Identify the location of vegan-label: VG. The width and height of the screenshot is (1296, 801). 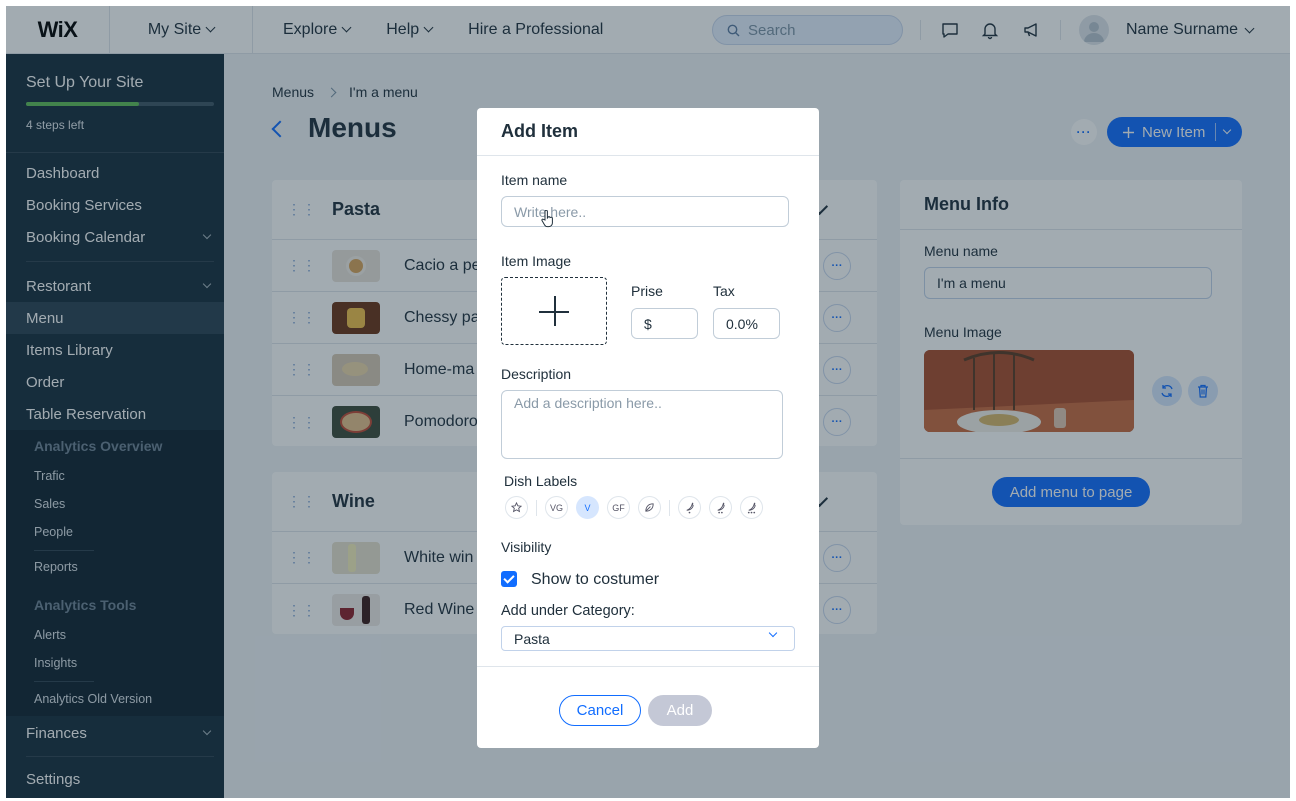
(556, 507).